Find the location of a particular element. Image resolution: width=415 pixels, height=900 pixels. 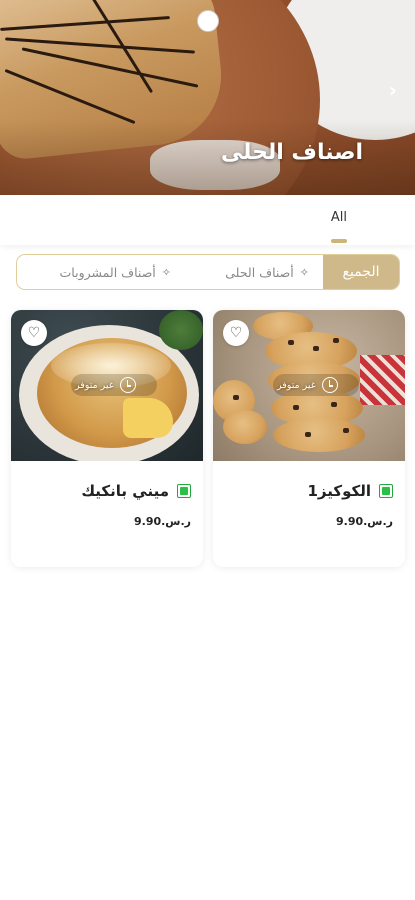

product-name: الكوكيز1 is located at coordinates (339, 491).